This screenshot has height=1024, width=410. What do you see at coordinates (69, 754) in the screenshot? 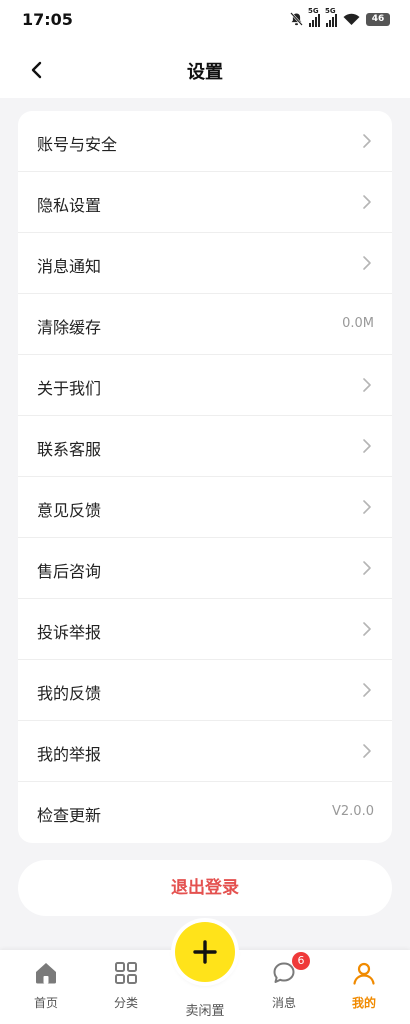
I see `settings-item-label: 我的举报` at bounding box center [69, 754].